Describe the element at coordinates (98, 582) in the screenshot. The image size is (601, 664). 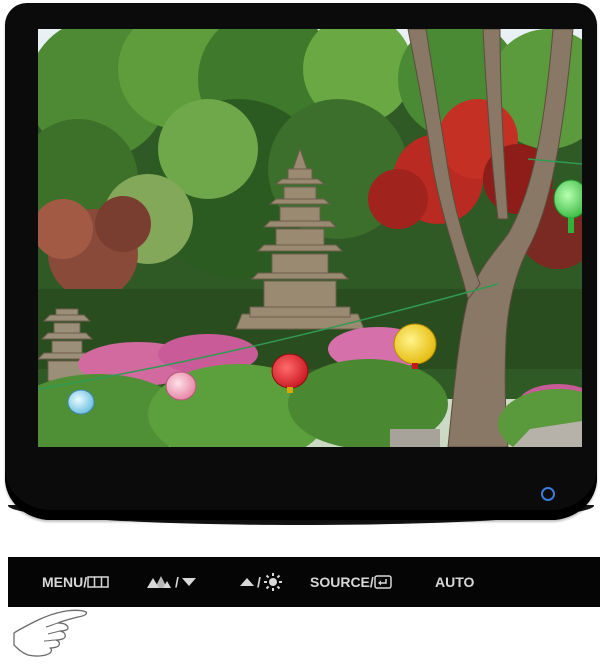
I see `menu-grid-icon` at that location.